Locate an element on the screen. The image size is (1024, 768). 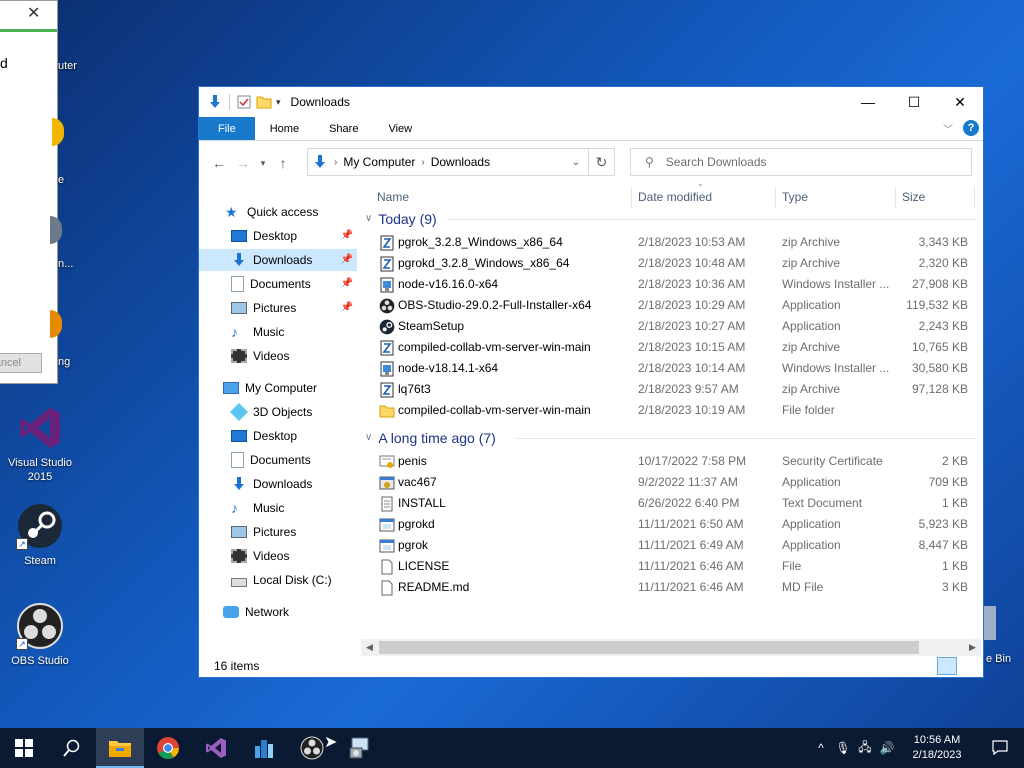
recycle-bin-icon is located at coordinates (990, 623).